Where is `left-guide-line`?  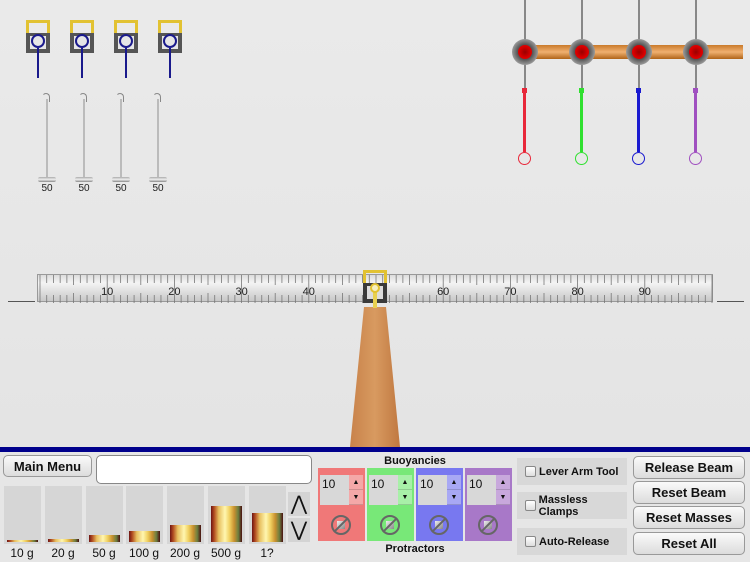 left-guide-line is located at coordinates (21, 301).